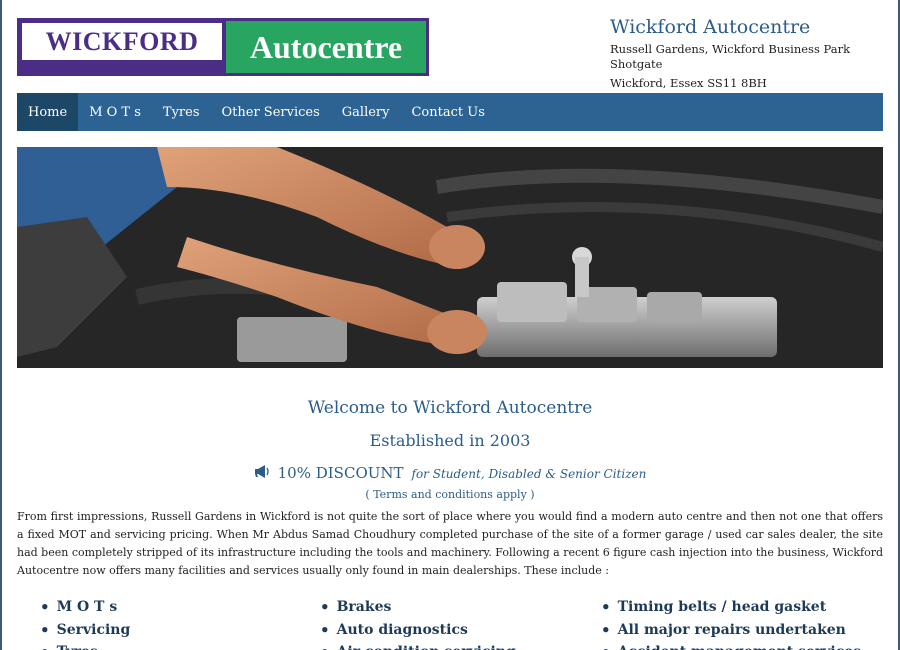 This screenshot has width=900, height=650. What do you see at coordinates (450, 440) in the screenshot?
I see `established-heading: Established in 2003` at bounding box center [450, 440].